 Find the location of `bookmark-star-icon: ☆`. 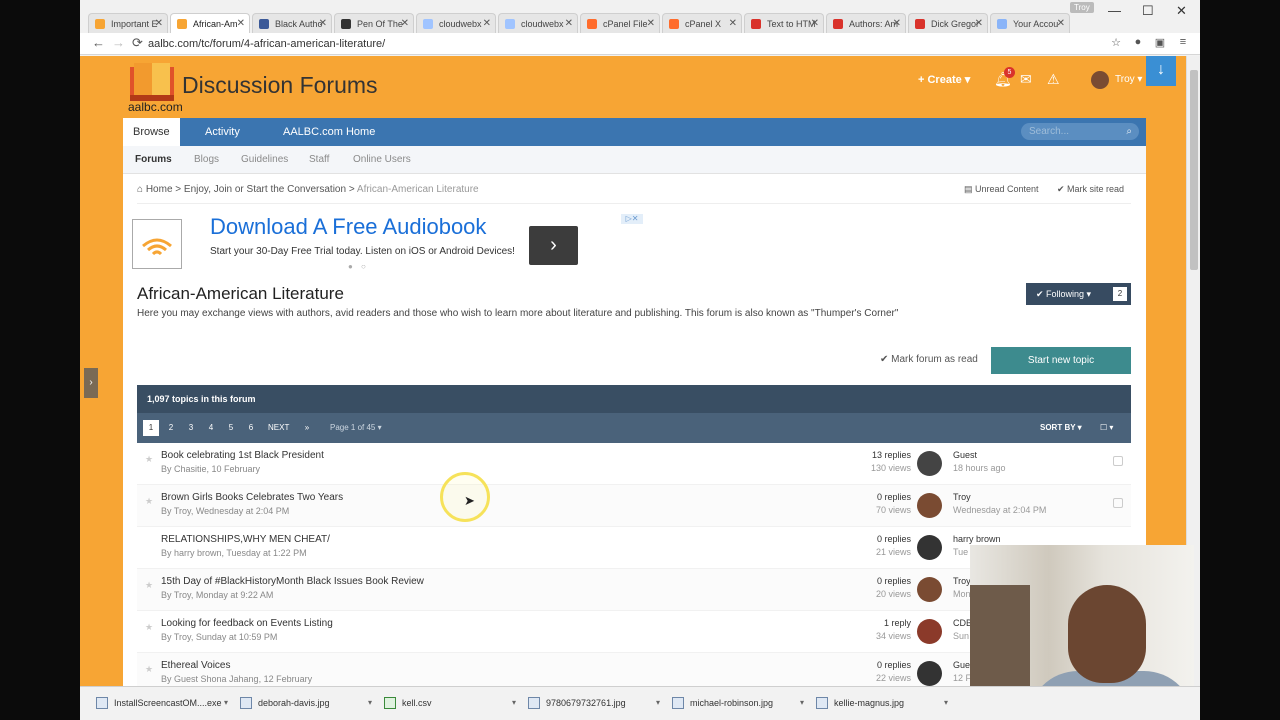

bookmark-star-icon: ☆ is located at coordinates (1116, 43).